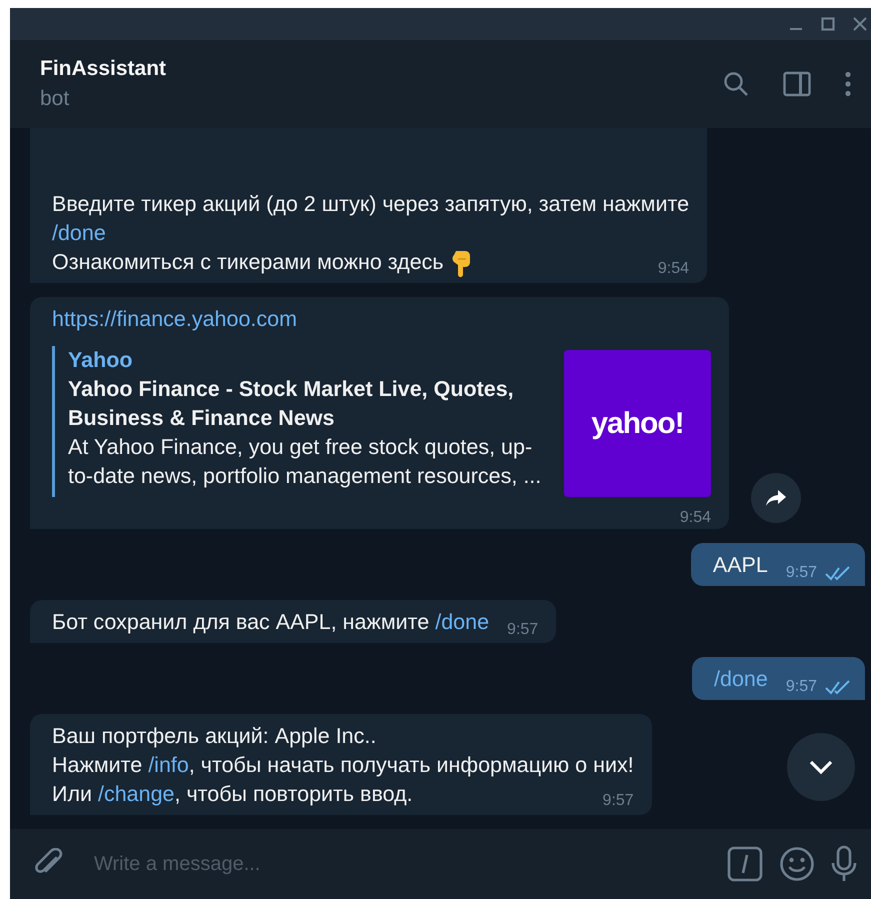 The height and width of the screenshot is (899, 871). What do you see at coordinates (215, 736) in the screenshot?
I see `message-text: Ваш портфель акций: Apple Inc..` at bounding box center [215, 736].